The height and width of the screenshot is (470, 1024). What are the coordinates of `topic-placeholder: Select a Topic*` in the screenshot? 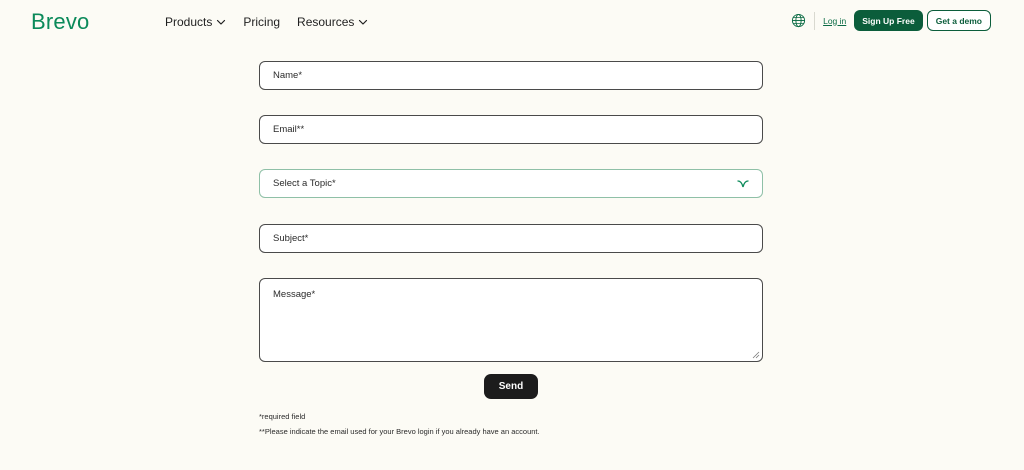 It's located at (304, 183).